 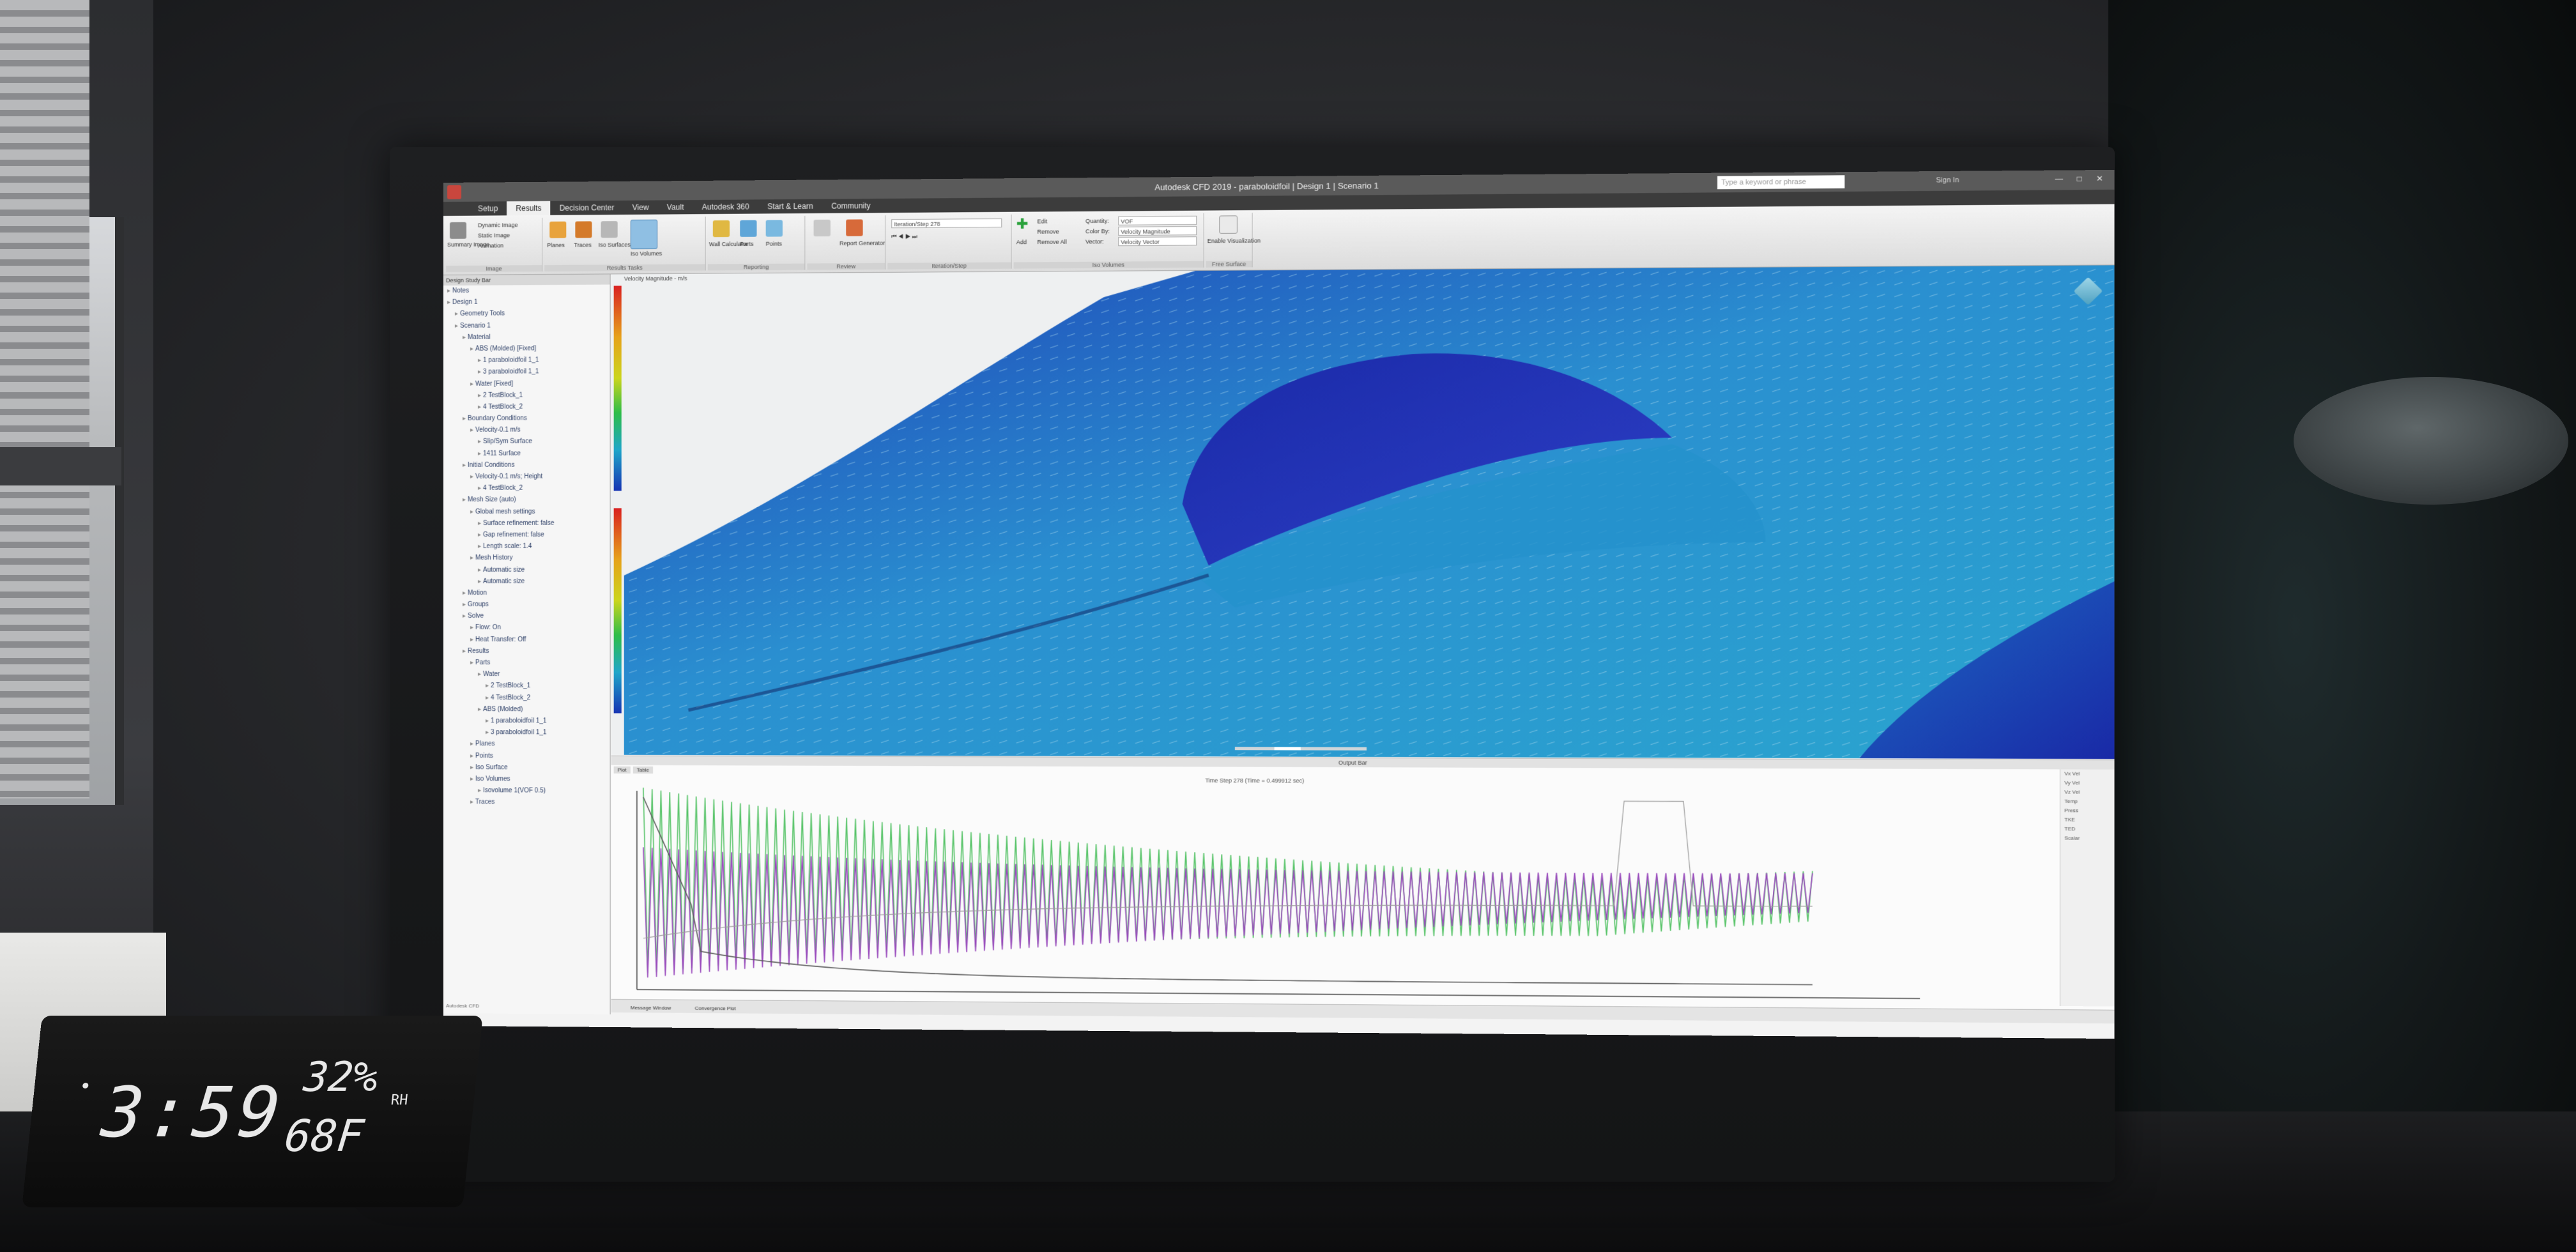 What do you see at coordinates (526, 803) in the screenshot?
I see `tree-item: ▸ Traces` at bounding box center [526, 803].